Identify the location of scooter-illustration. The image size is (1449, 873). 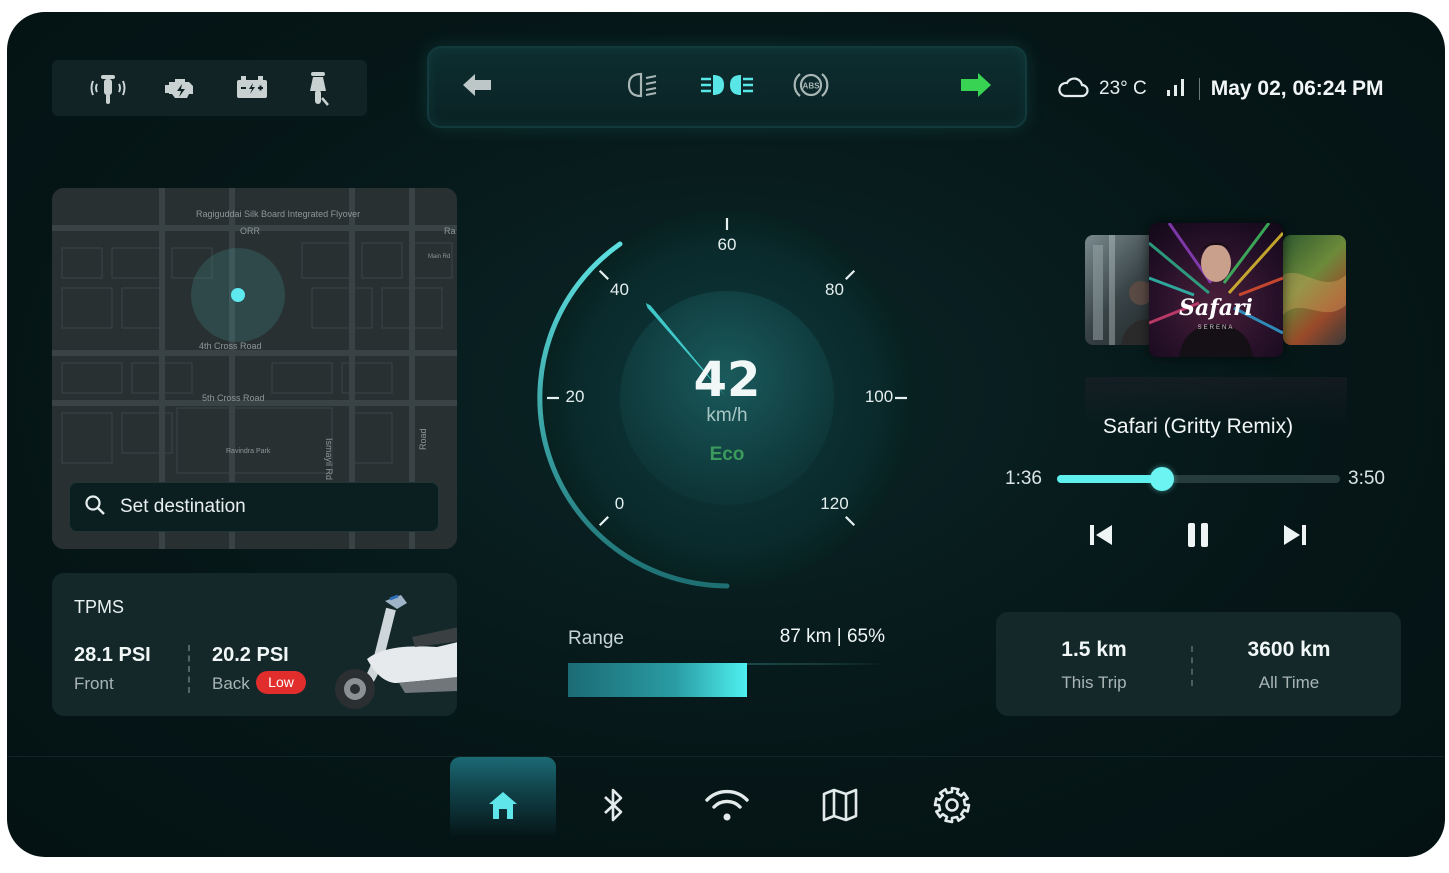
(396, 651).